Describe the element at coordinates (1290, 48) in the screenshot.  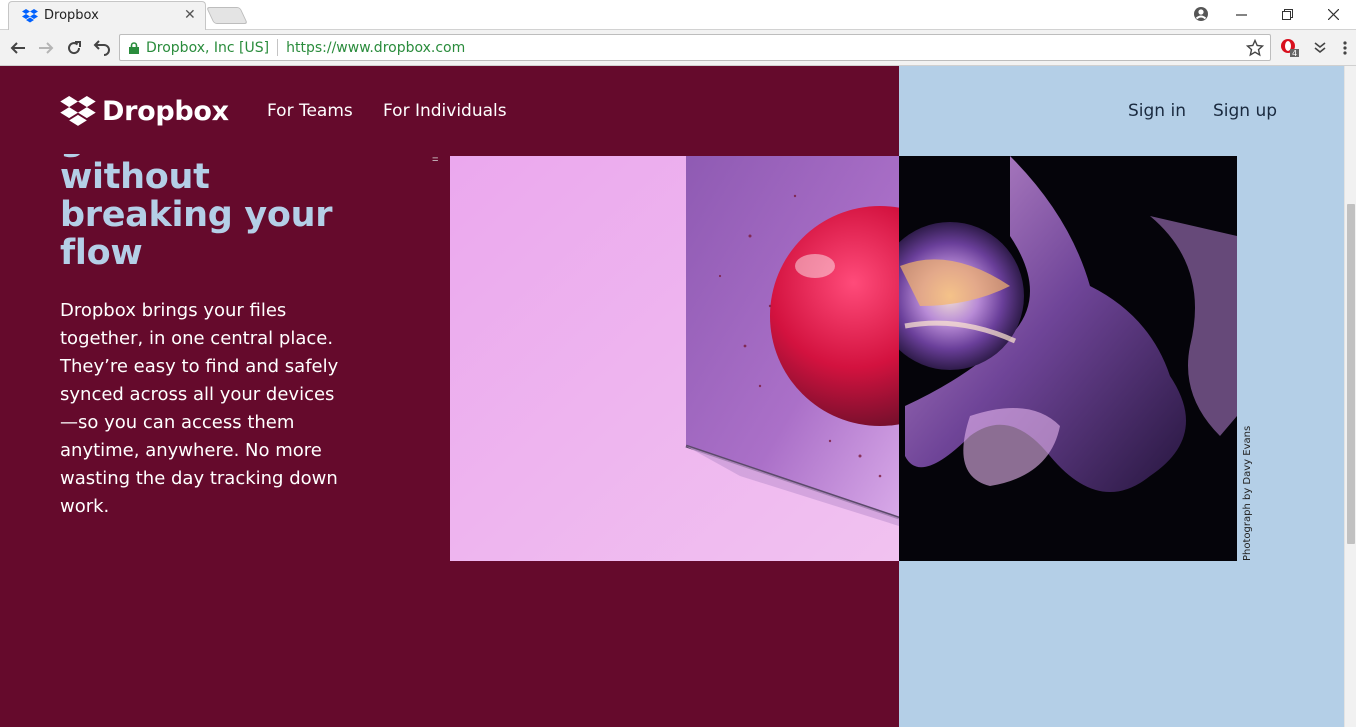
I see `opera-extension-icon: 4` at that location.